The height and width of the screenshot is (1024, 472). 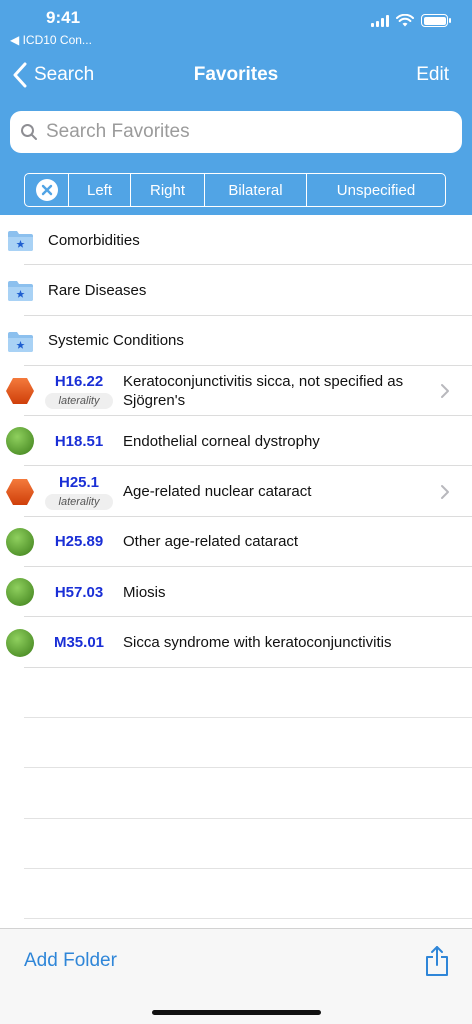 What do you see at coordinates (405, 20) in the screenshot?
I see `wifi-icon` at bounding box center [405, 20].